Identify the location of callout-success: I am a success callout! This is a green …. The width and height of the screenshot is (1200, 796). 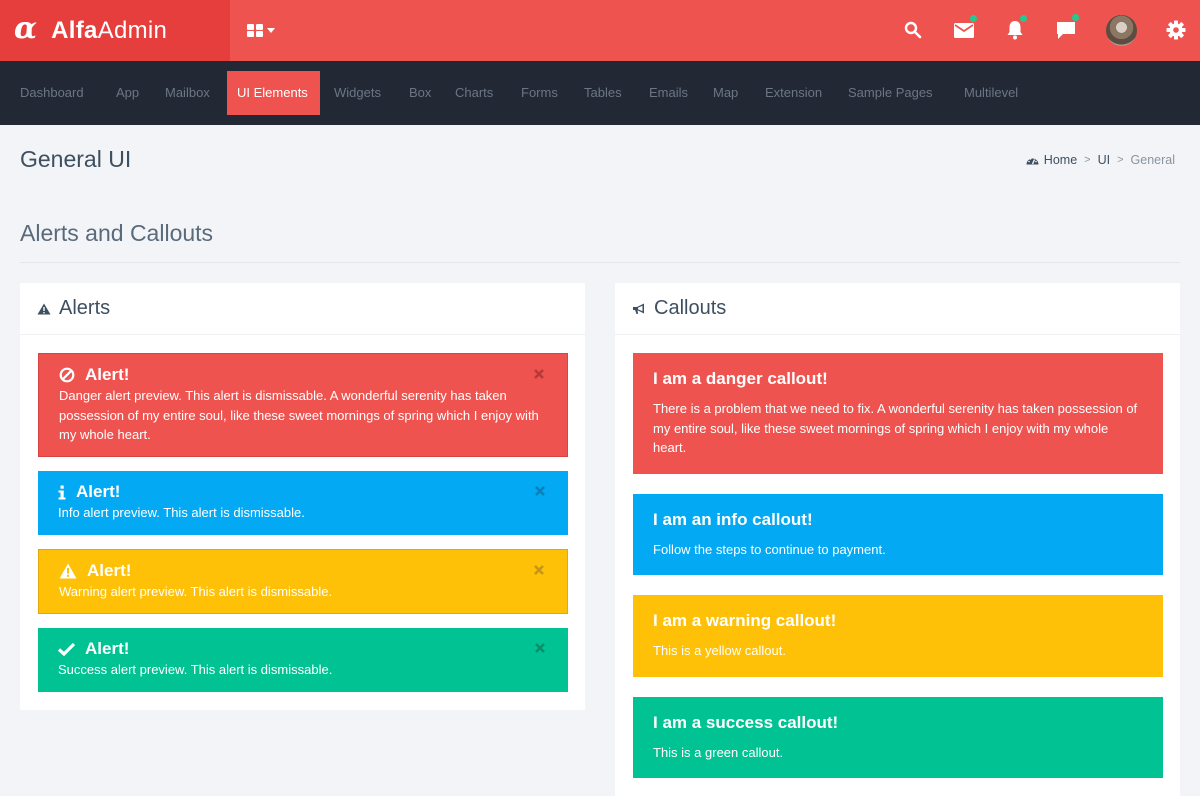
(898, 737).